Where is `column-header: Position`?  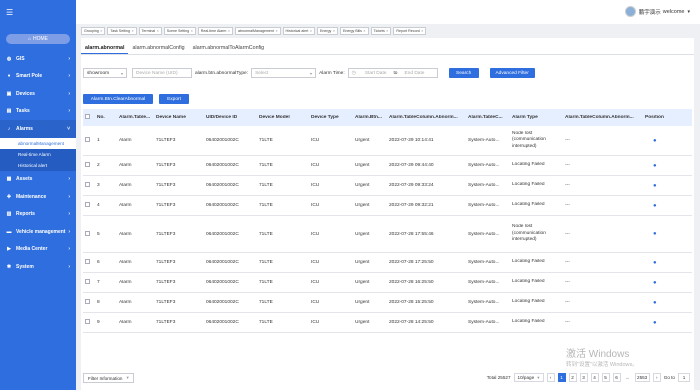 column-header: Position is located at coordinates (667, 117).